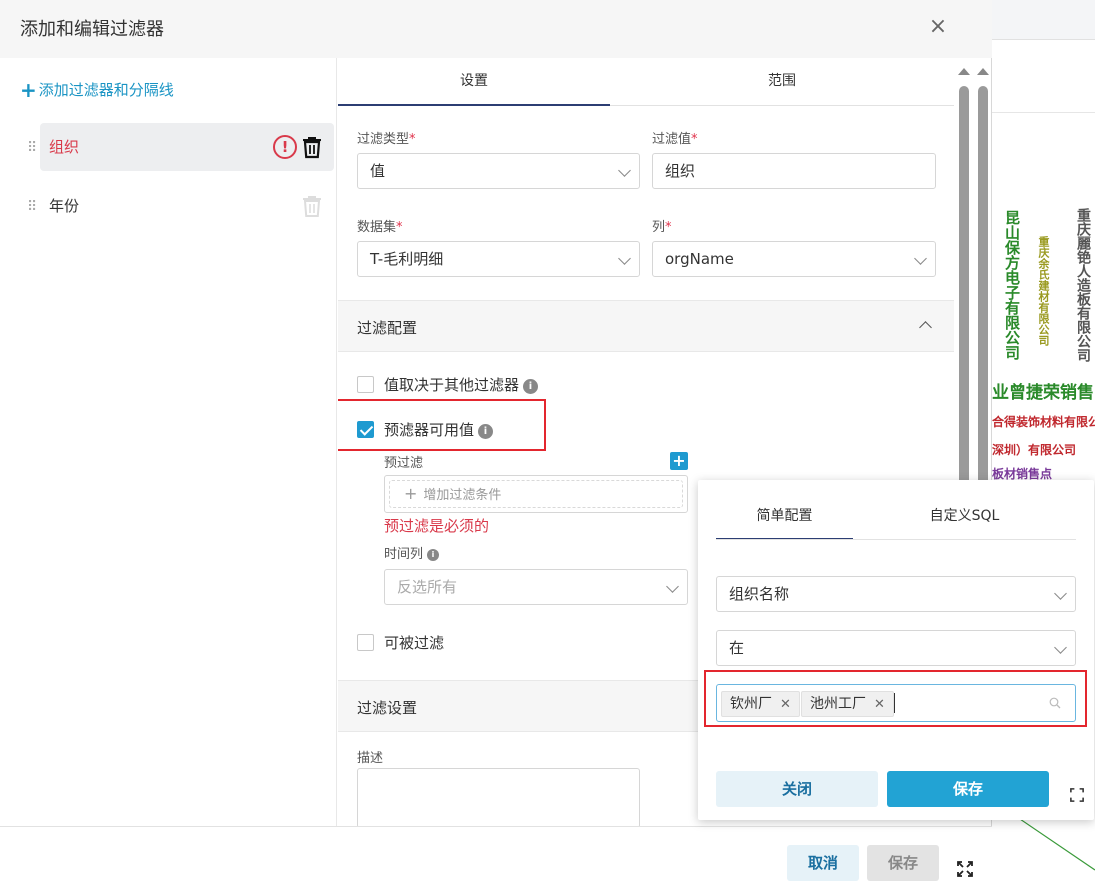 The width and height of the screenshot is (1095, 886). What do you see at coordinates (92, 29) in the screenshot?
I see `modal-title: 添加和编辑过滤器` at bounding box center [92, 29].